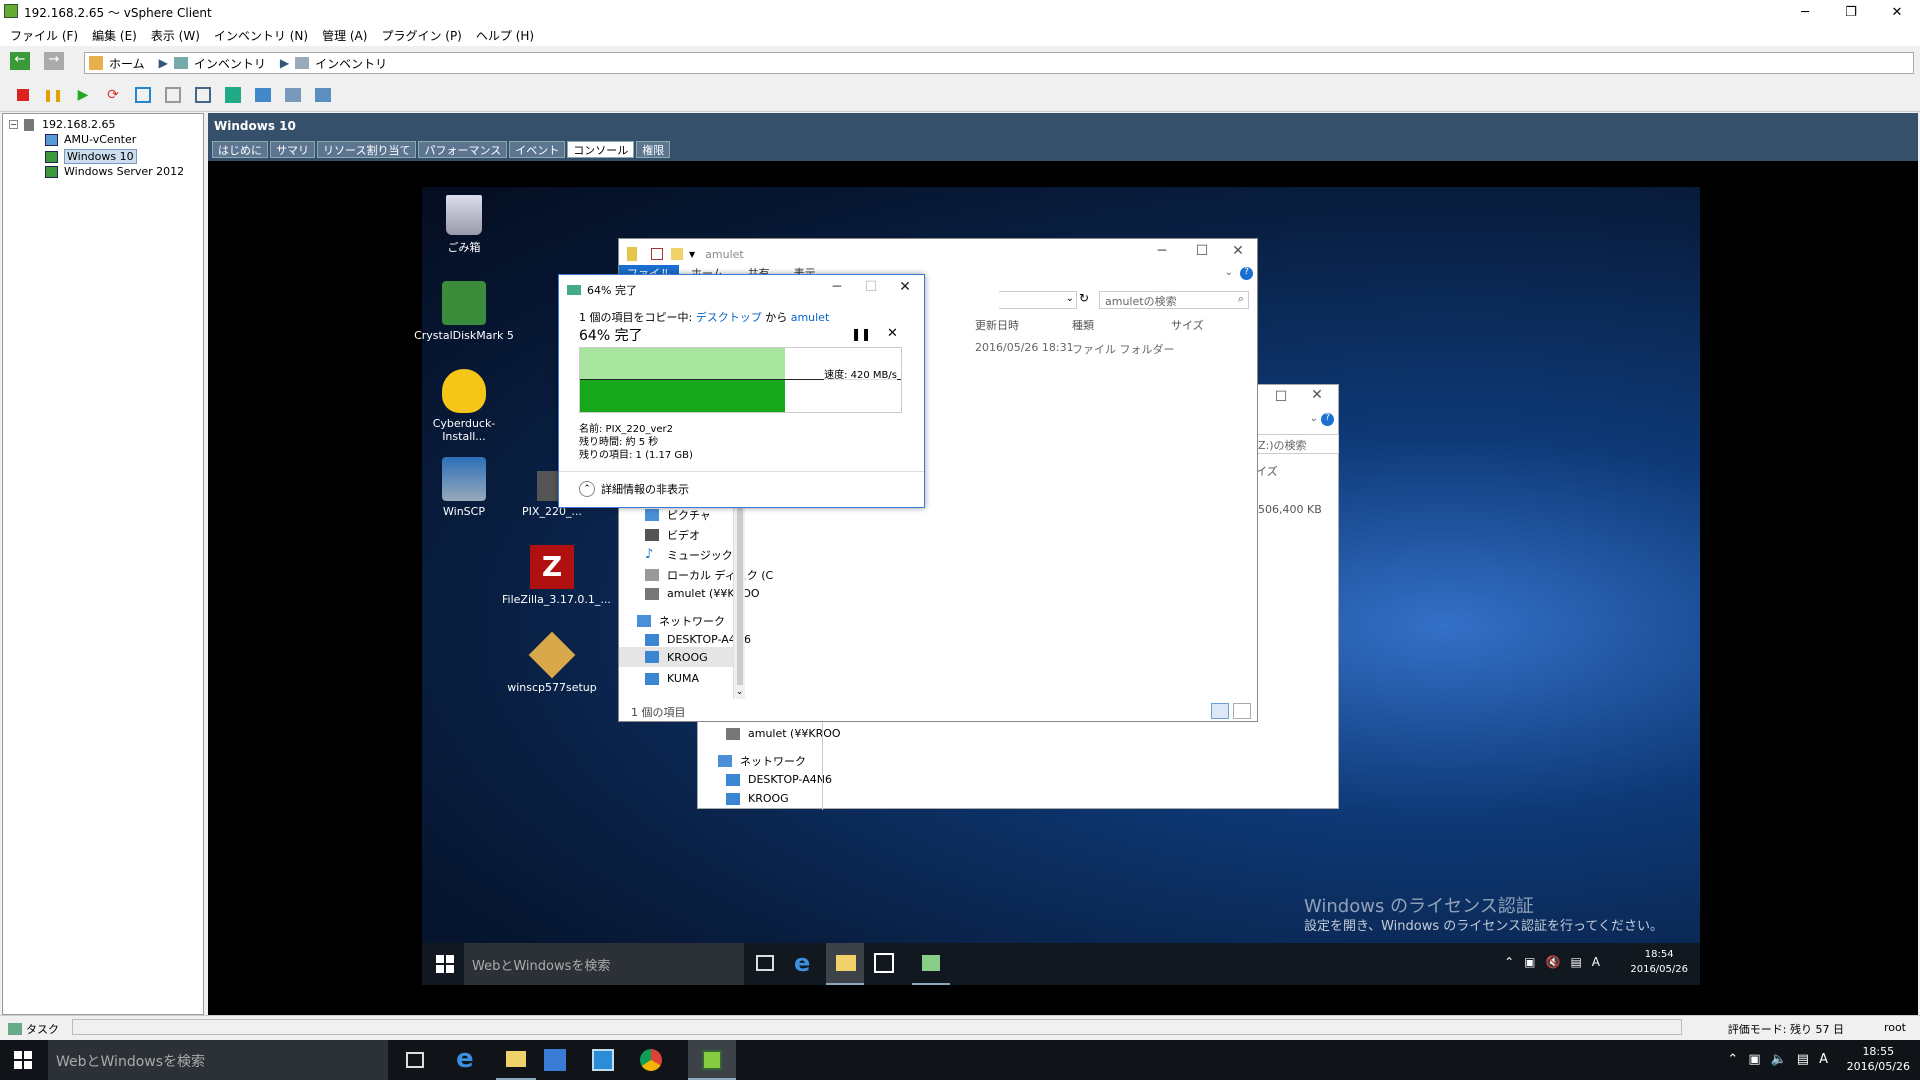 This screenshot has height=1080, width=1920. What do you see at coordinates (1552, 962) in the screenshot?
I see `speaker-muted-icon: 🔇` at bounding box center [1552, 962].